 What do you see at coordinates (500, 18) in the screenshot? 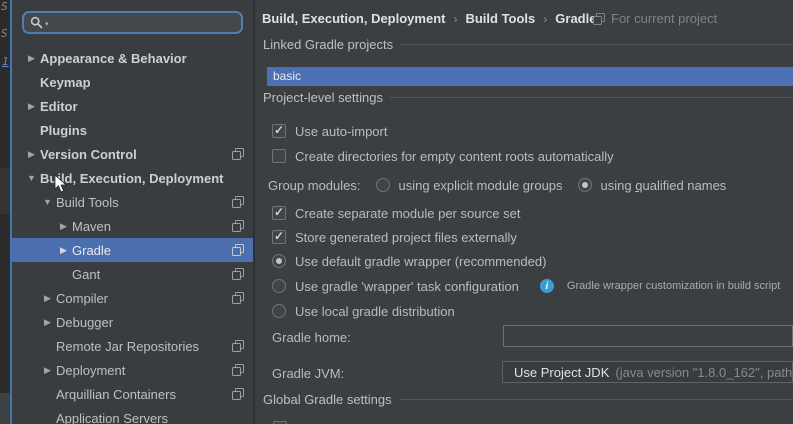
I see `breadcrumb-item: Build Tools` at bounding box center [500, 18].